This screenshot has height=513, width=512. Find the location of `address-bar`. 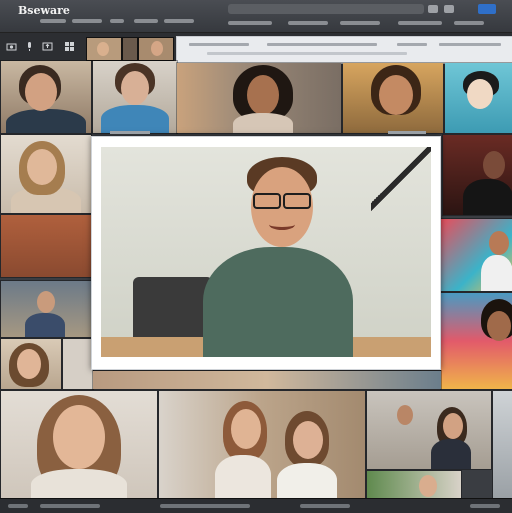

address-bar is located at coordinates (344, 50).